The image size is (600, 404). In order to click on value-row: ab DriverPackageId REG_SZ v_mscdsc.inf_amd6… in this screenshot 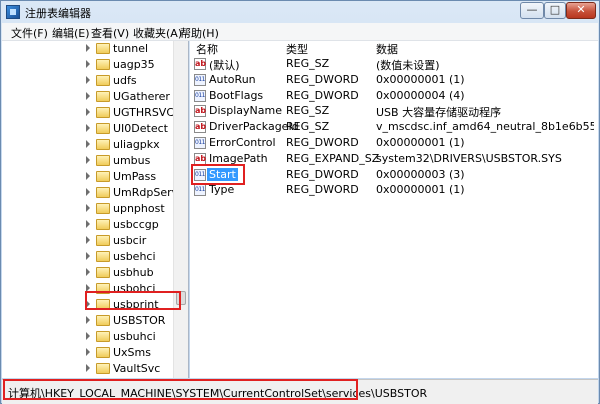, I will do `click(394, 127)`.